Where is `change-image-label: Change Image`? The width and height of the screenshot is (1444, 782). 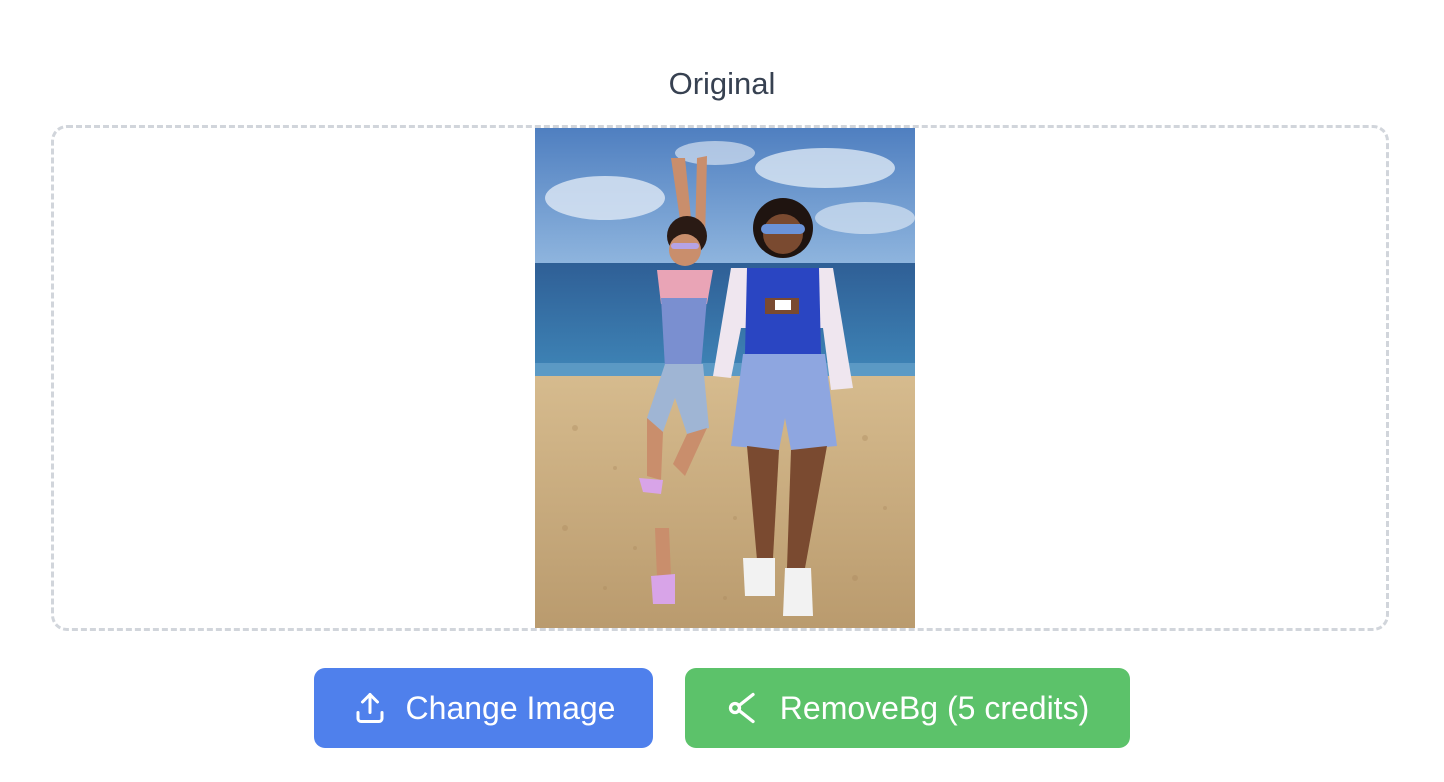 change-image-label: Change Image is located at coordinates (510, 707).